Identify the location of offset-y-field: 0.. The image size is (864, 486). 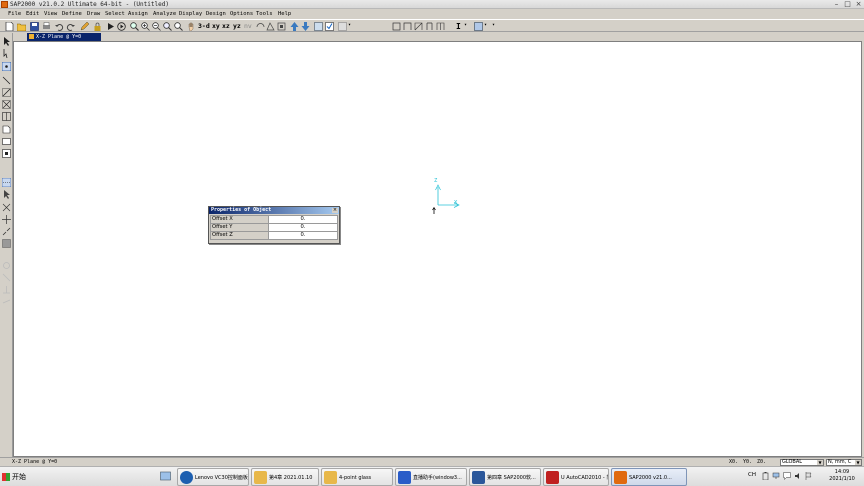
(303, 227).